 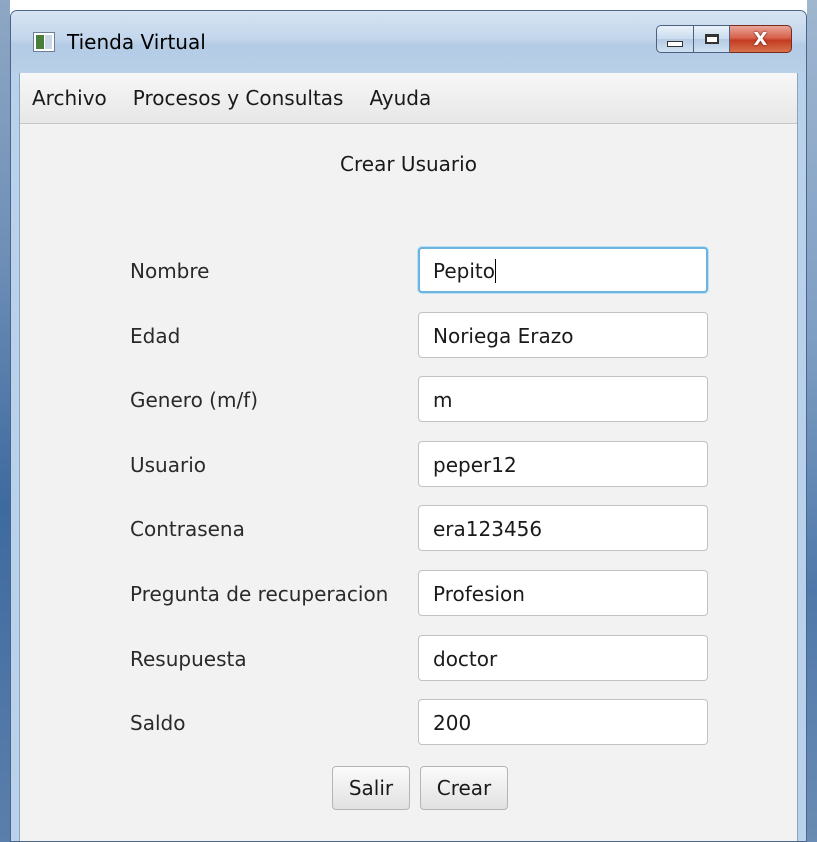 I want to click on menu-ayuda: Ayuda, so click(x=400, y=98).